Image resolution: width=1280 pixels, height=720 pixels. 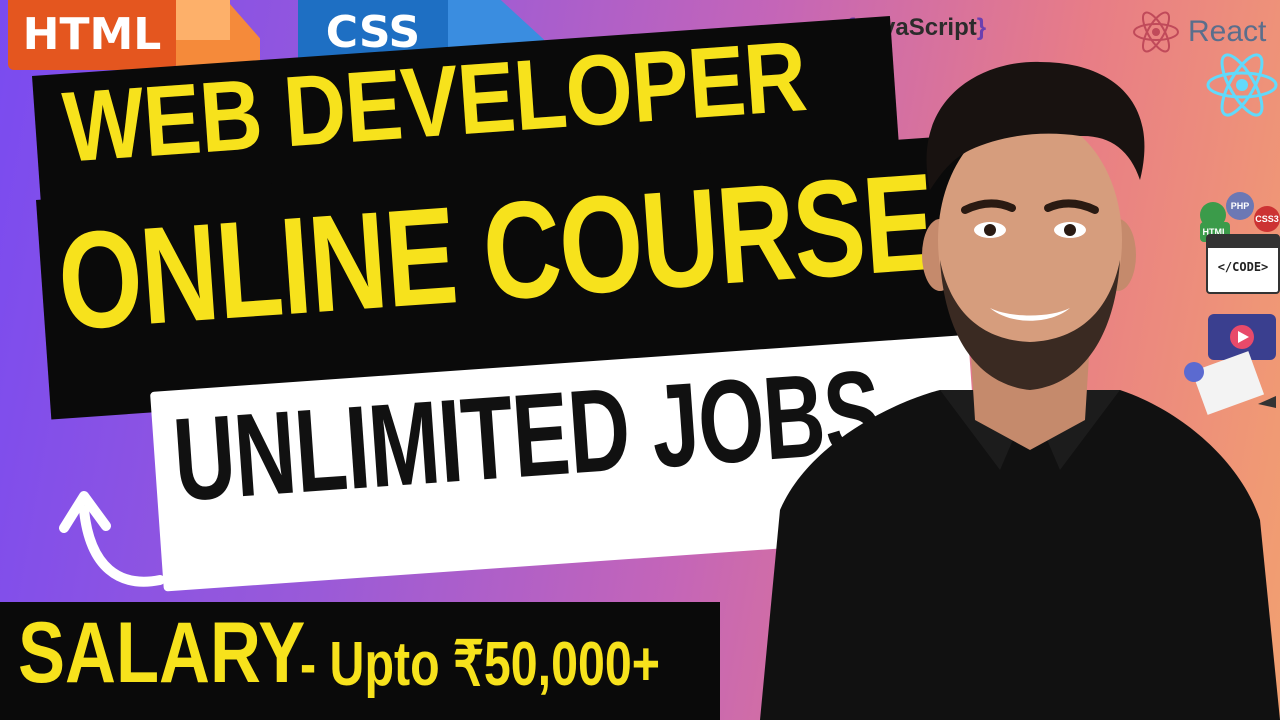 I want to click on salary-value: - Upto ₹50,000+, so click(x=480, y=664).